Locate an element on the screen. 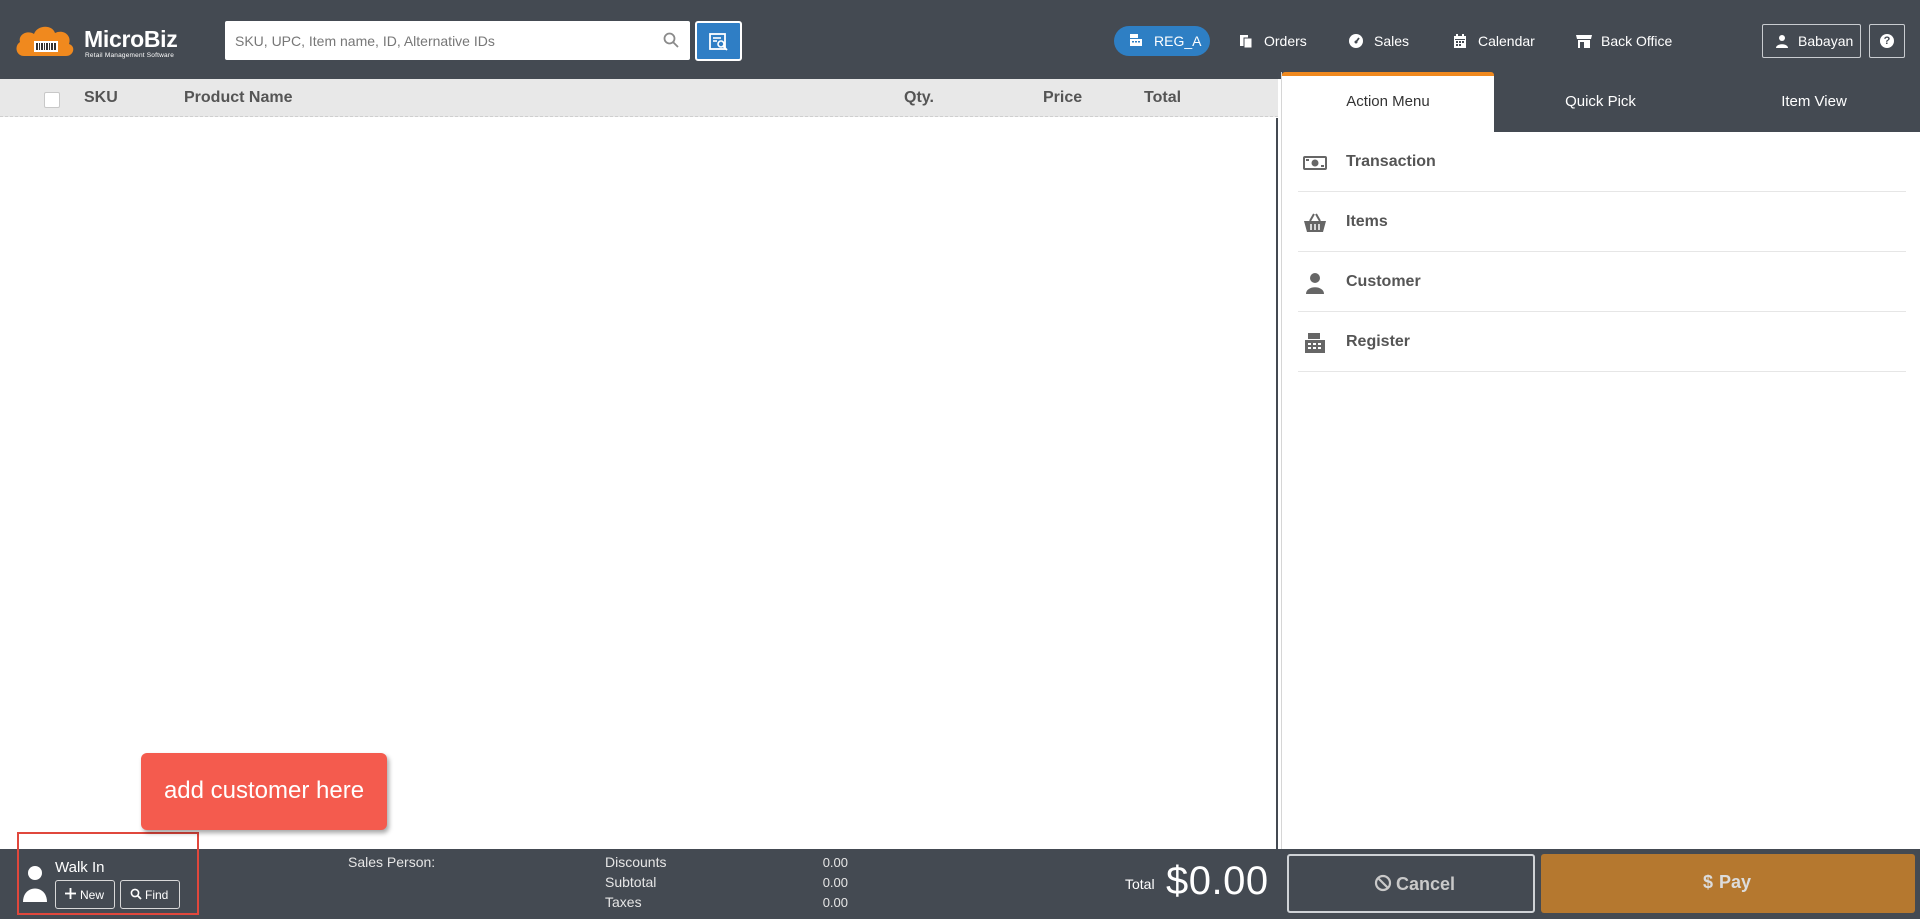 This screenshot has width=1920, height=919. nav-sales: Sales is located at coordinates (1380, 42).